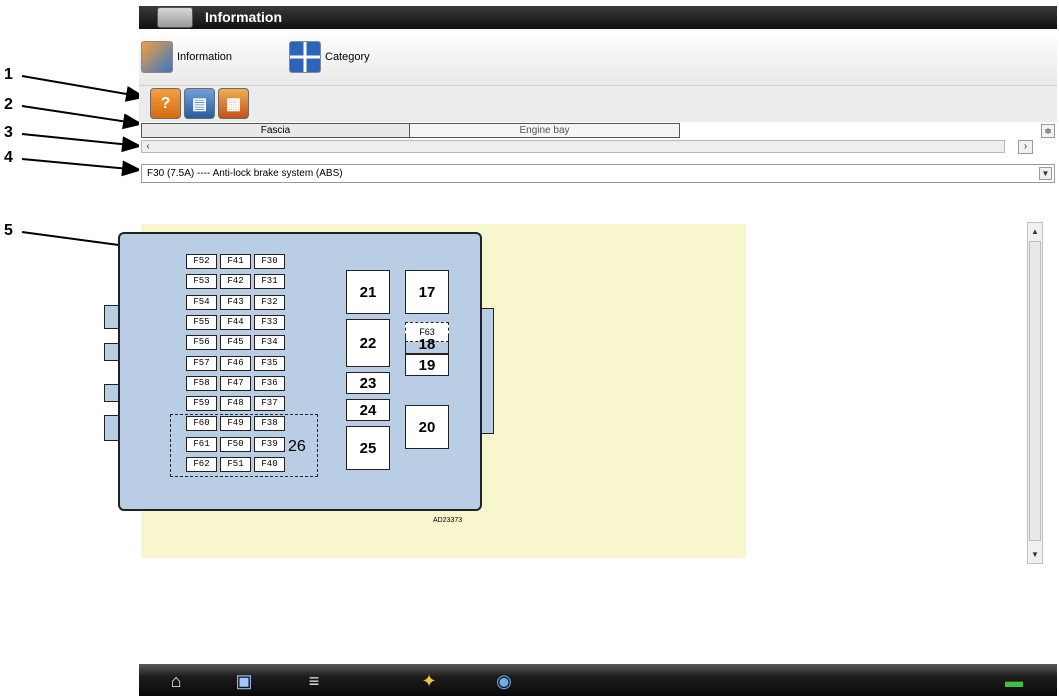 The height and width of the screenshot is (696, 1059). I want to click on fuse-f36: F36, so click(269, 383).